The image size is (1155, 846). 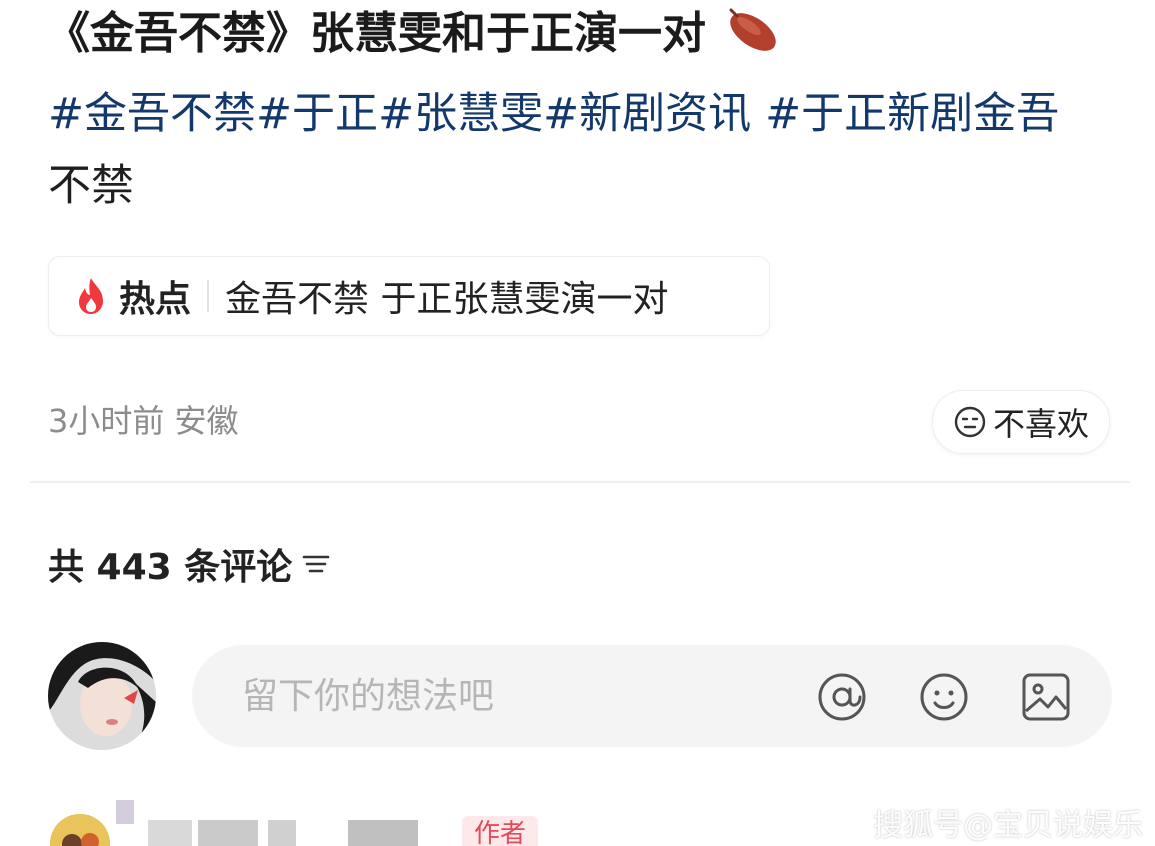 What do you see at coordinates (316, 564) in the screenshot?
I see `sort-filter-icon` at bounding box center [316, 564].